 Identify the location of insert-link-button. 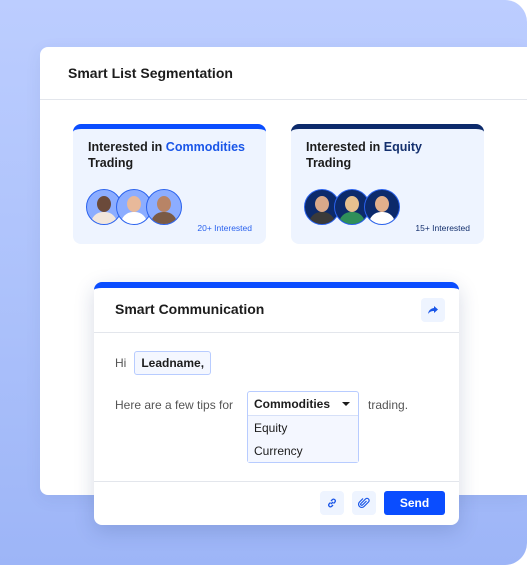
(332, 503).